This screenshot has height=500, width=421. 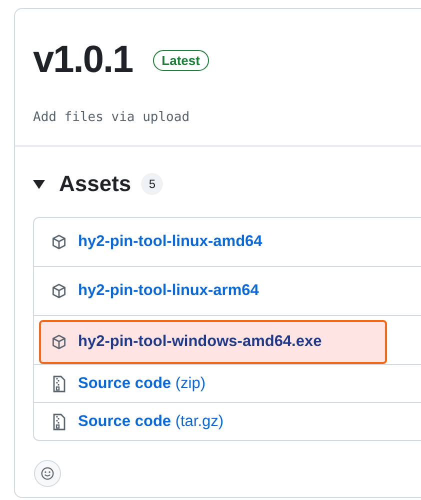 I want to click on add-reaction-button, so click(x=47, y=473).